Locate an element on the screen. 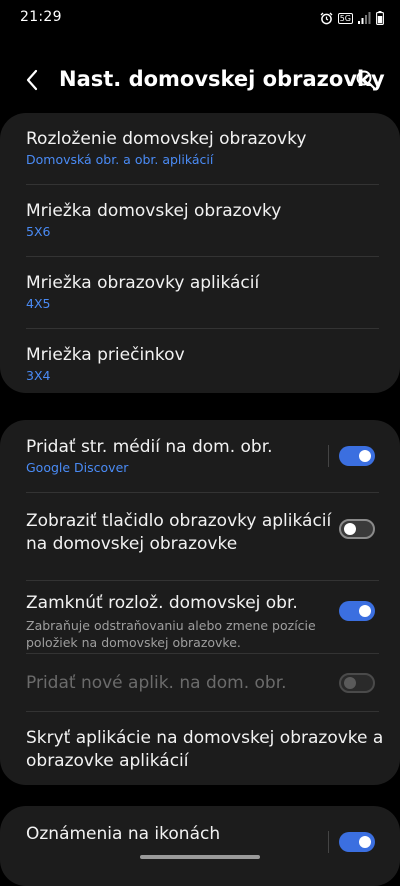  add-new-apps-toggle is located at coordinates (357, 683).